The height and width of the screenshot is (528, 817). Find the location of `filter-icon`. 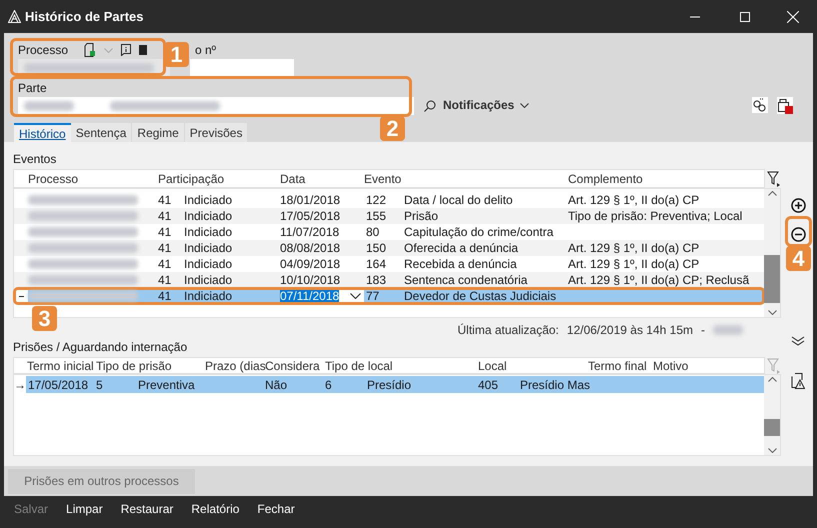

filter-icon is located at coordinates (774, 179).